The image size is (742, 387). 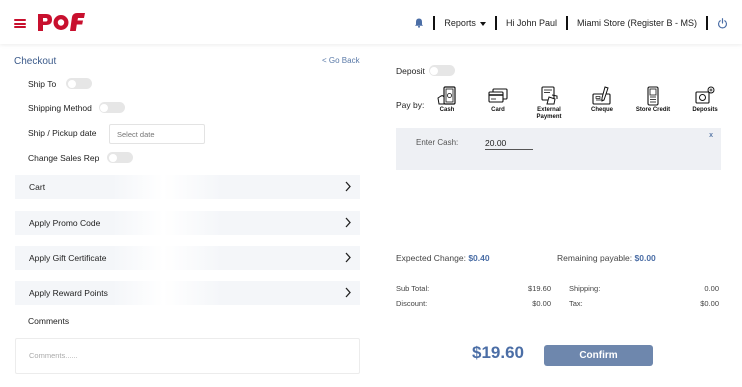 What do you see at coordinates (35, 61) in the screenshot?
I see `checkout-title: Checkout` at bounding box center [35, 61].